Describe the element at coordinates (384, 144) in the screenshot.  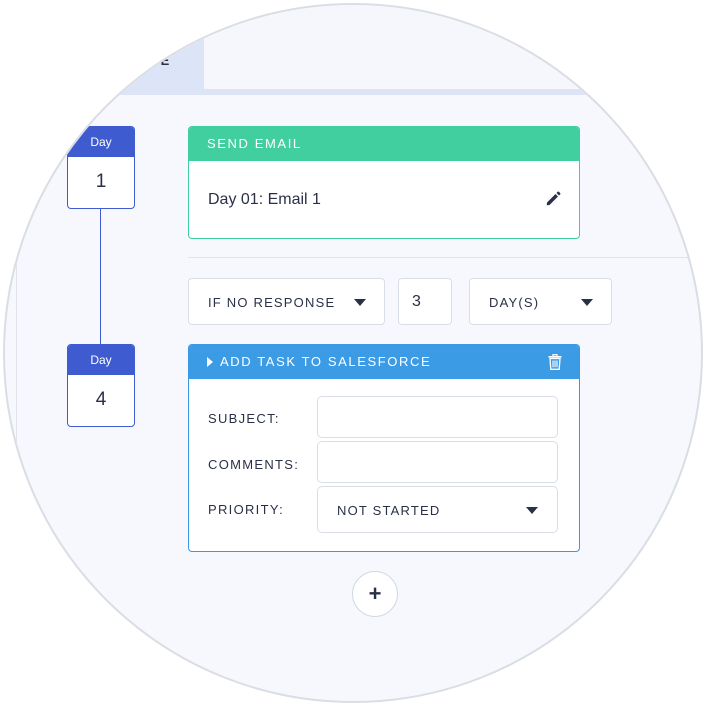
I see `send-email-header: SEND EMAIL` at that location.